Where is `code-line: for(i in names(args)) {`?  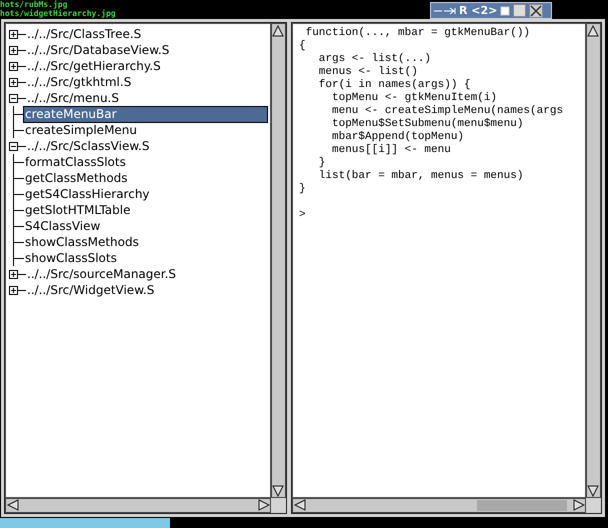 code-line: for(i in names(args)) { is located at coordinates (395, 85).